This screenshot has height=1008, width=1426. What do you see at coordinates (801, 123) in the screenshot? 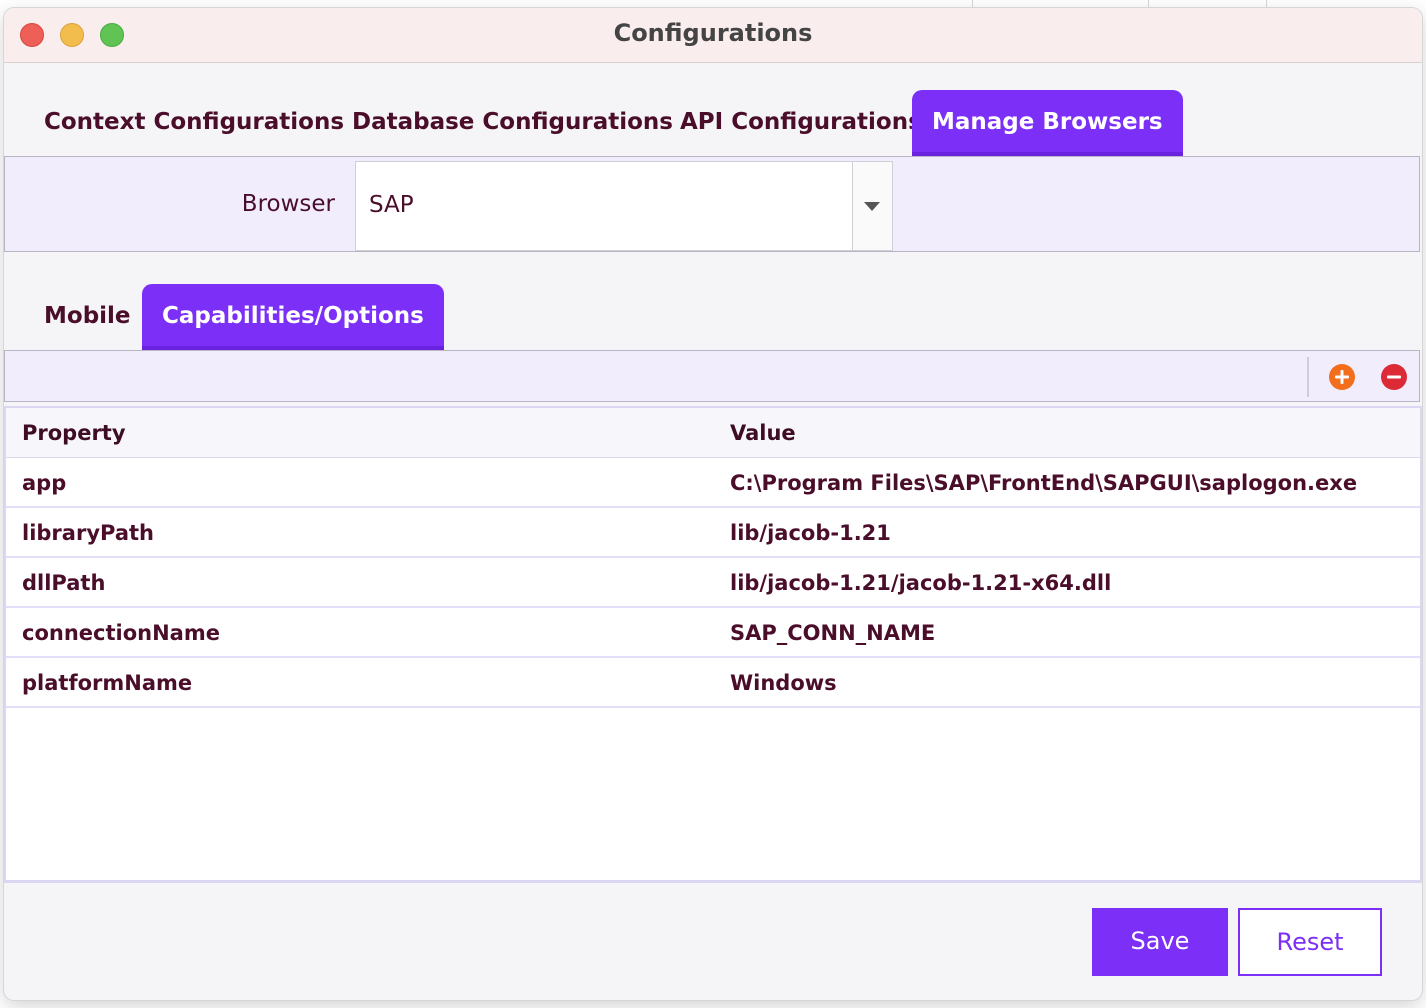
I see `tab-api-configurations: API Configurations` at bounding box center [801, 123].